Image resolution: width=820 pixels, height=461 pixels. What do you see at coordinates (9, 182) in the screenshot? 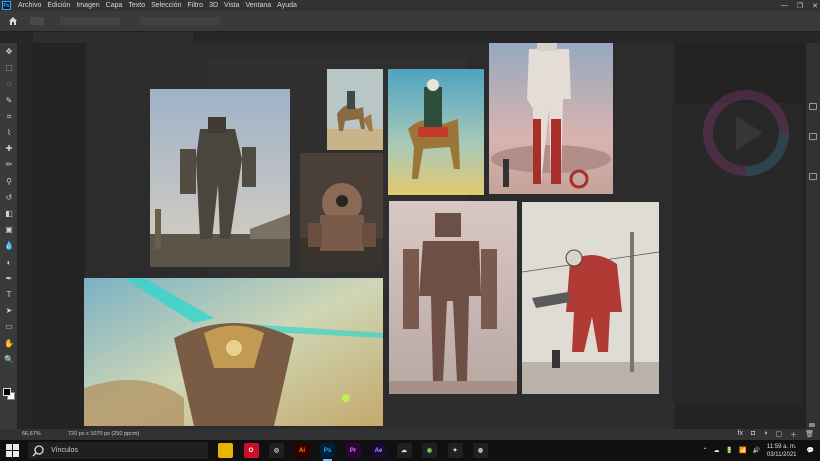
I see `clone-stamp-tool-icon: ⚲` at bounding box center [9, 182].